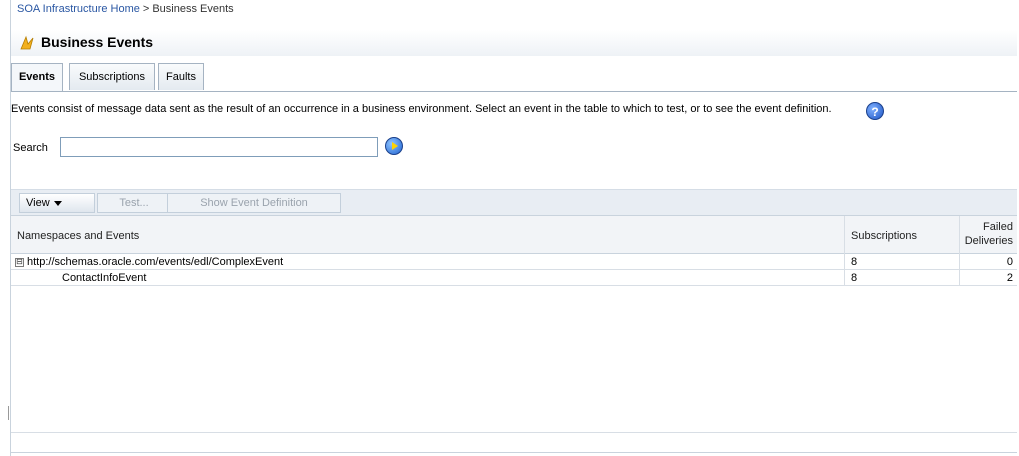 The width and height of the screenshot is (1019, 456). Describe the element at coordinates (38, 203) in the screenshot. I see `view-menu-label: View` at that location.